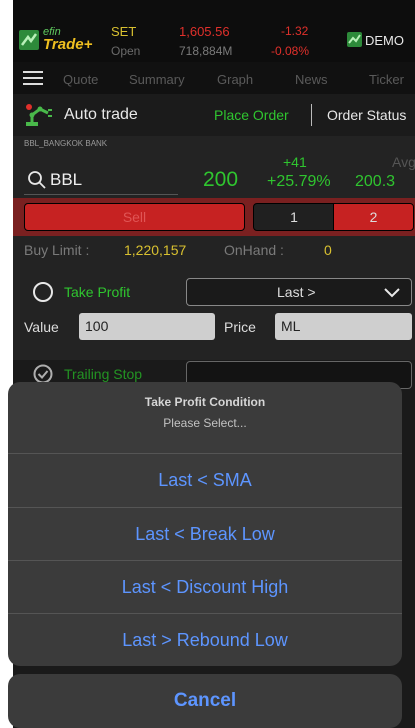  Describe the element at coordinates (373, 217) in the screenshot. I see `segment-2: 2` at that location.